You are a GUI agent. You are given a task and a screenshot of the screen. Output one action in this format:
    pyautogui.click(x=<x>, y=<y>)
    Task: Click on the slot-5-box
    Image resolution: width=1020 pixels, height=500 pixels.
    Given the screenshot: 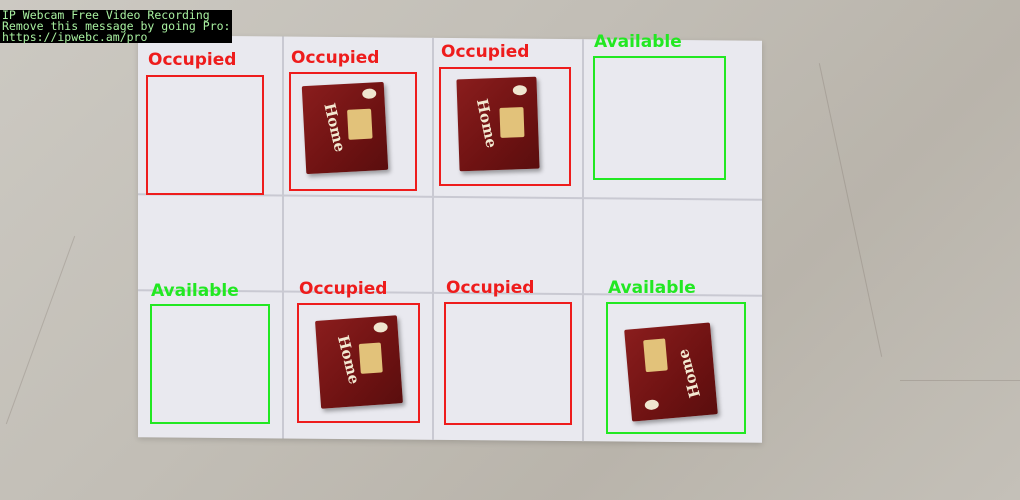 What is the action you would take?
    pyautogui.click(x=210, y=364)
    